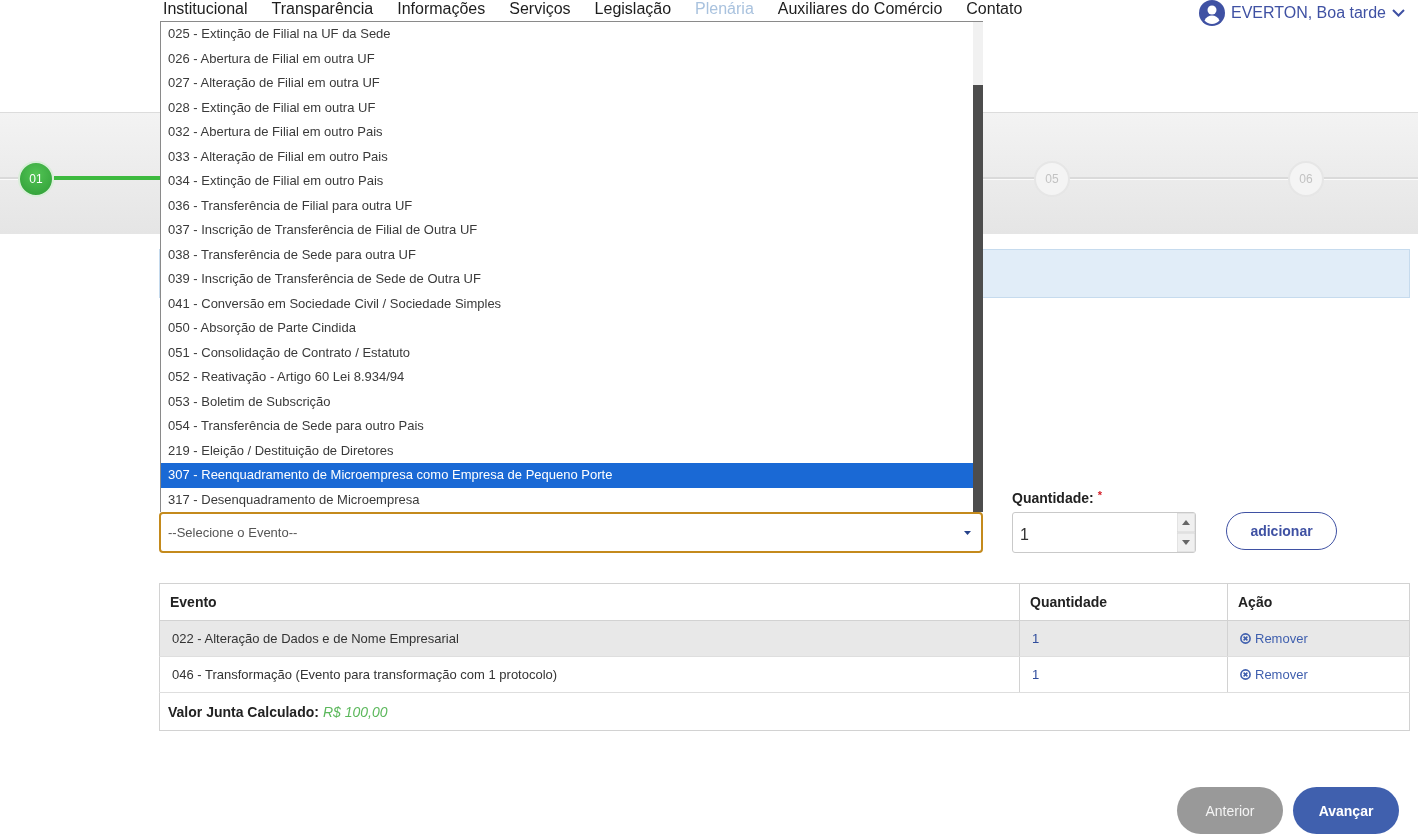  What do you see at coordinates (589, 602) in the screenshot?
I see `column-header: Evento` at bounding box center [589, 602].